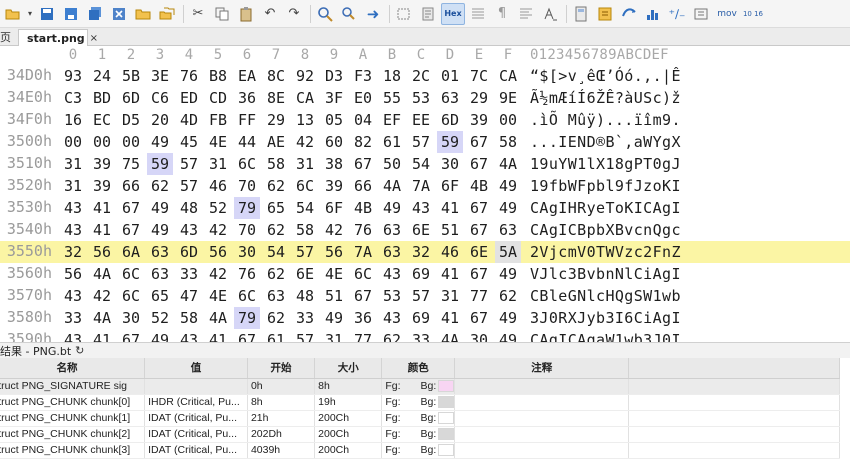 Image resolution: width=850 pixels, height=462 pixels. What do you see at coordinates (605, 252) in the screenshot?
I see `ascii-text: 2VjcmV0TWVzc2FnZ` at bounding box center [605, 252].